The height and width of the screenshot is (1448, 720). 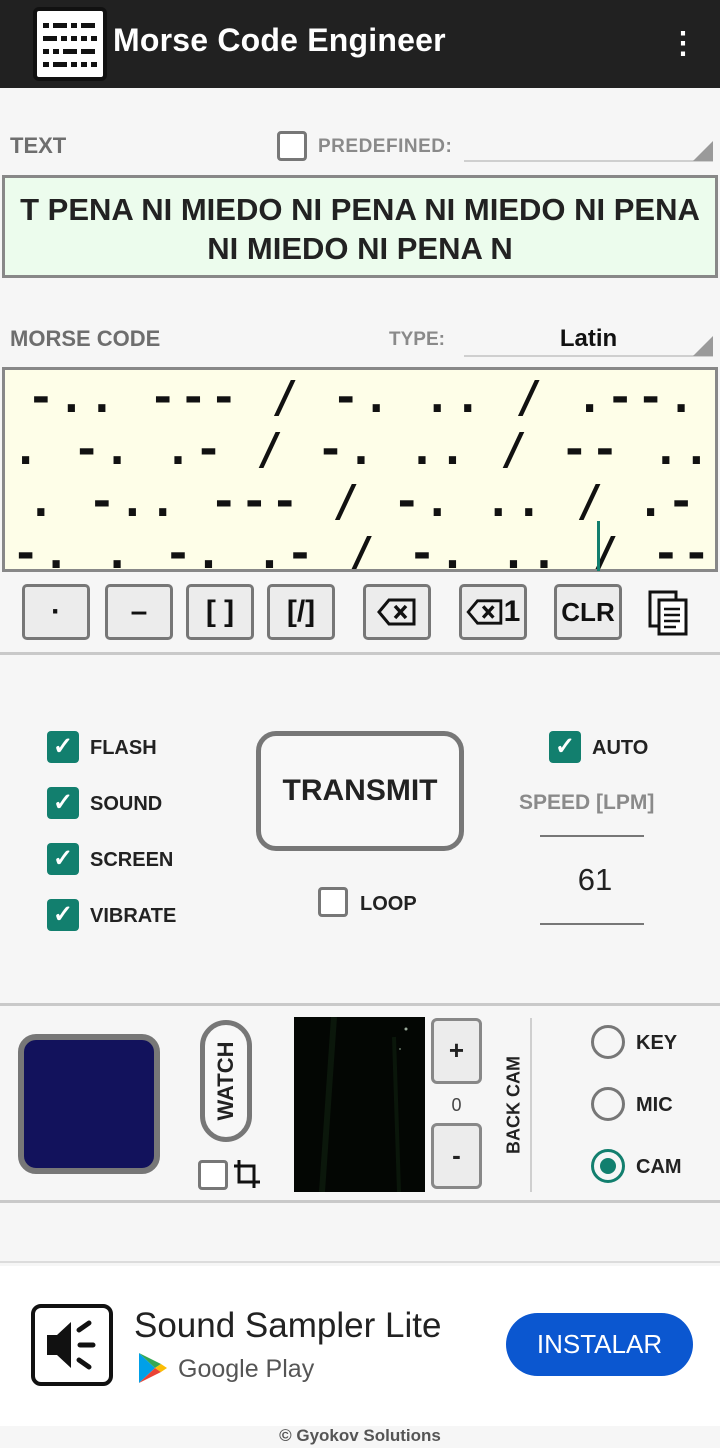 I want to click on screen-label: SCREEN, so click(x=132, y=860).